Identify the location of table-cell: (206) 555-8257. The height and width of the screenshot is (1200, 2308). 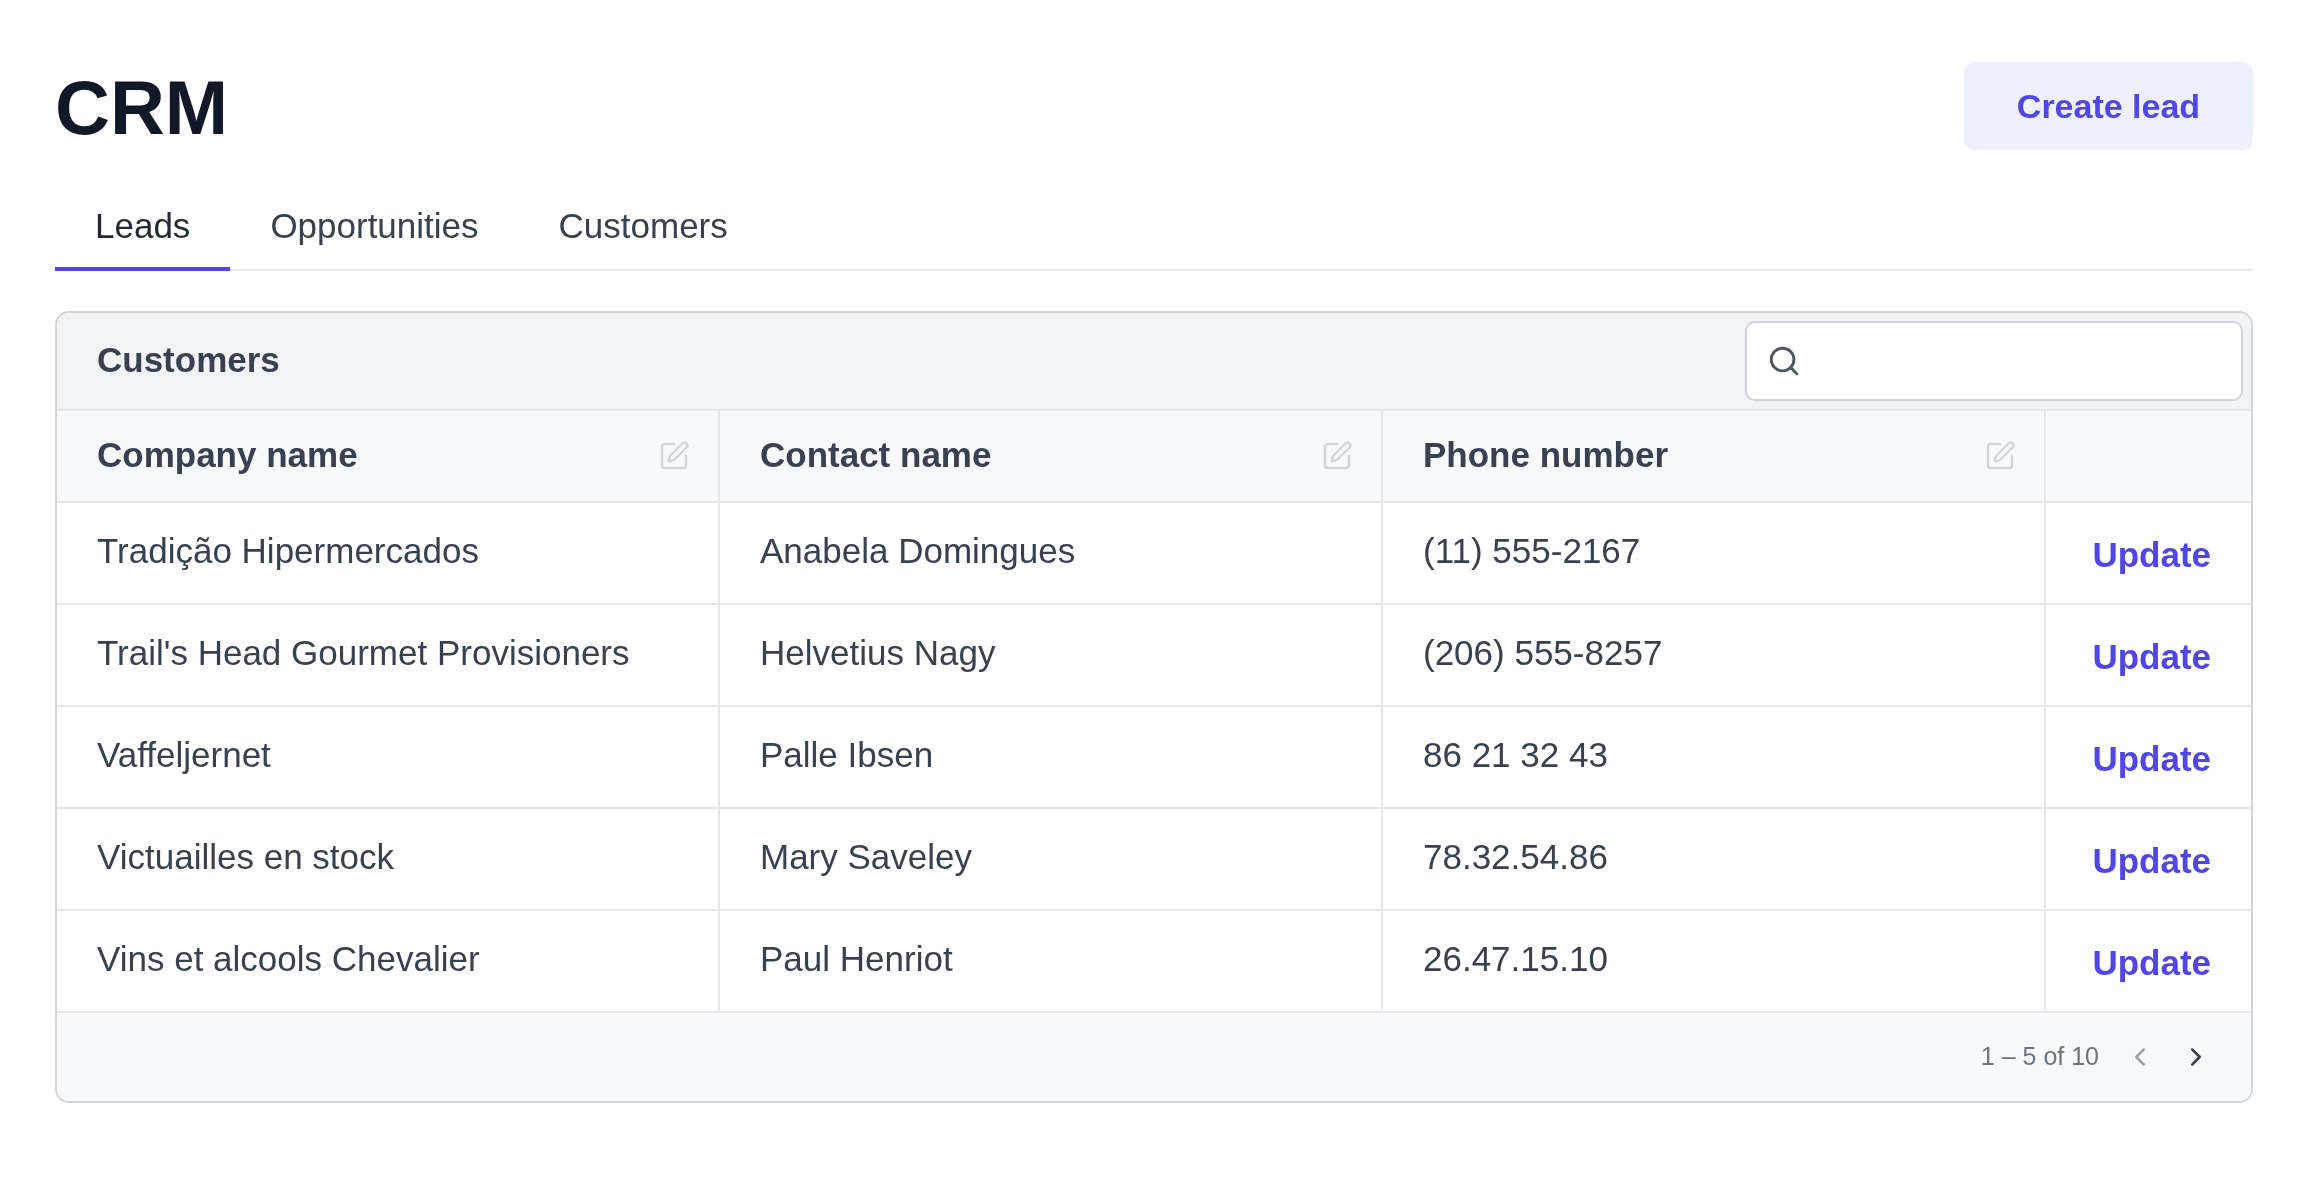
(1714, 655).